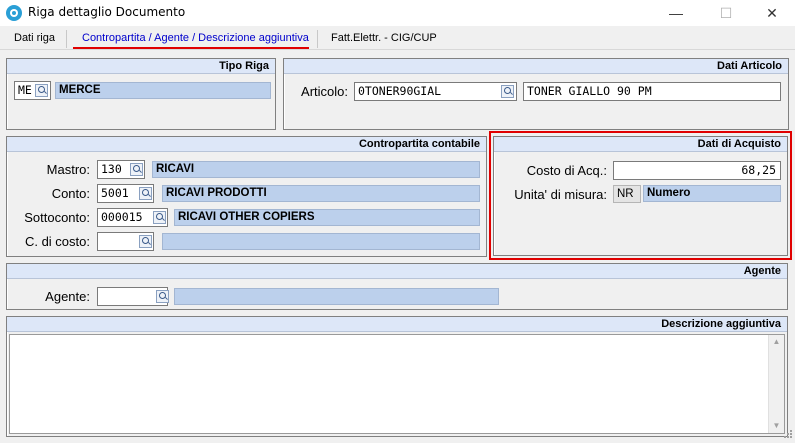  Describe the element at coordinates (327, 217) in the screenshot. I see `sottoconto-description: RICAVI OTHER COPIERS` at that location.